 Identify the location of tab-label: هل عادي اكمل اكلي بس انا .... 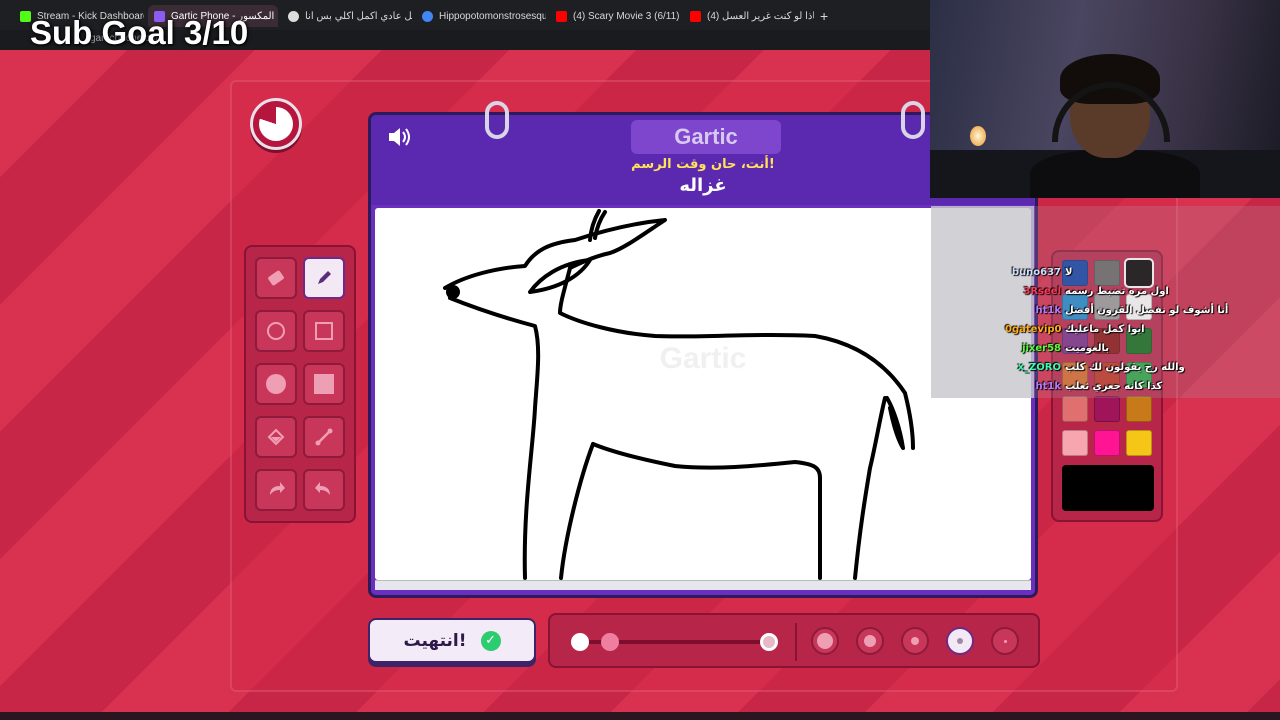
(358, 16).